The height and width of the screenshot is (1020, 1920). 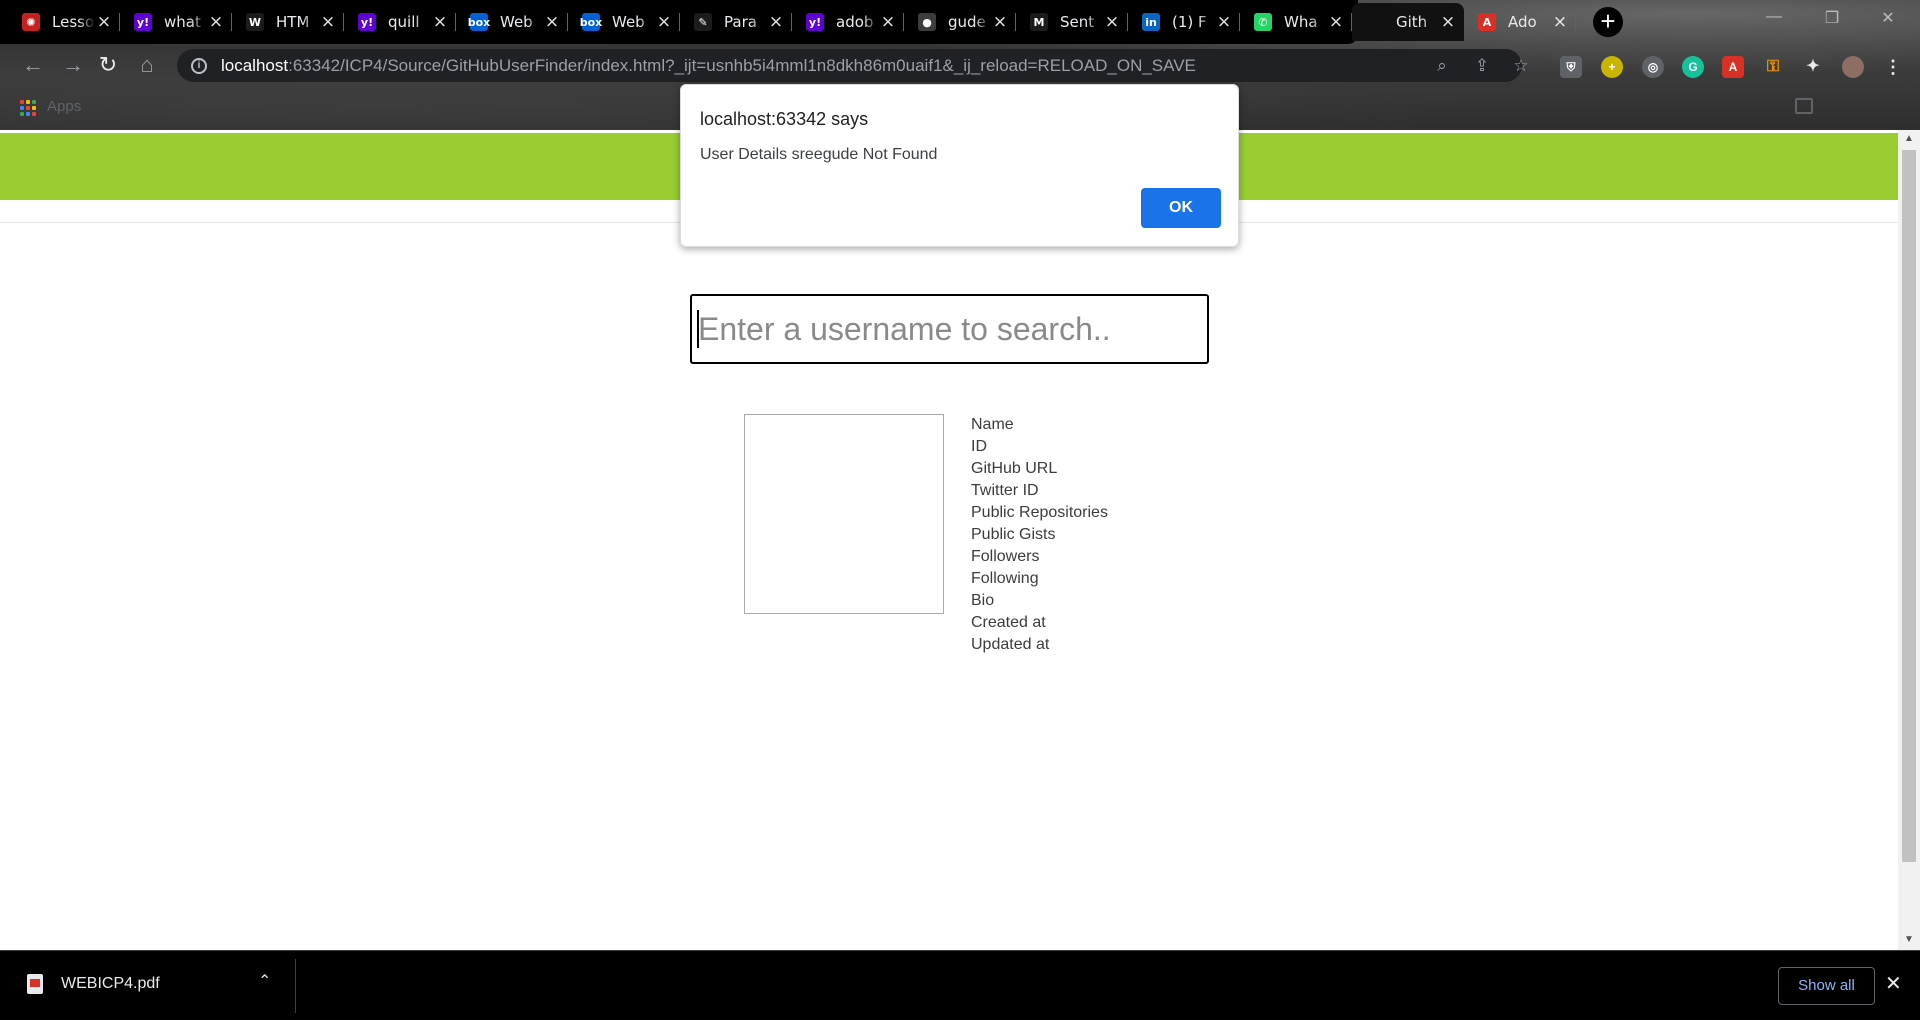 What do you see at coordinates (1008, 622) in the screenshot?
I see `user-detail-label: Created at` at bounding box center [1008, 622].